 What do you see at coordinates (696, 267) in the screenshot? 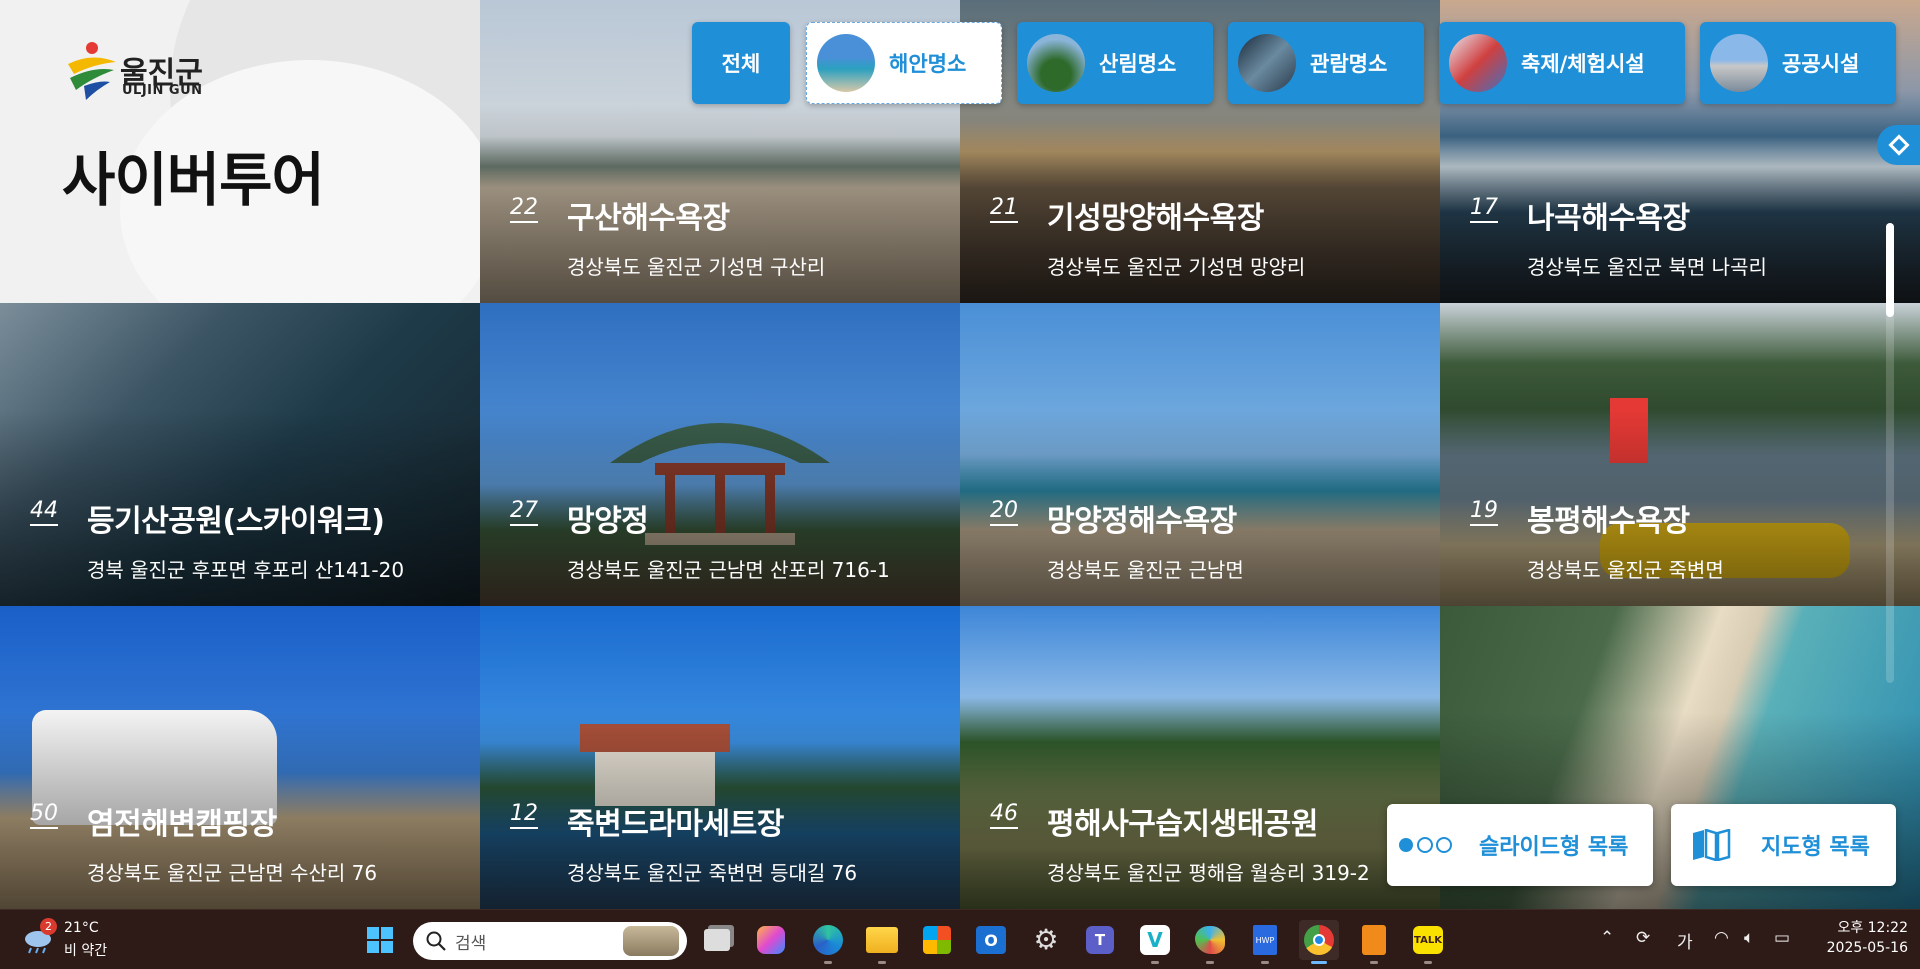
I see `tile-address: 경상북도 울진군 기성면 구산리` at bounding box center [696, 267].